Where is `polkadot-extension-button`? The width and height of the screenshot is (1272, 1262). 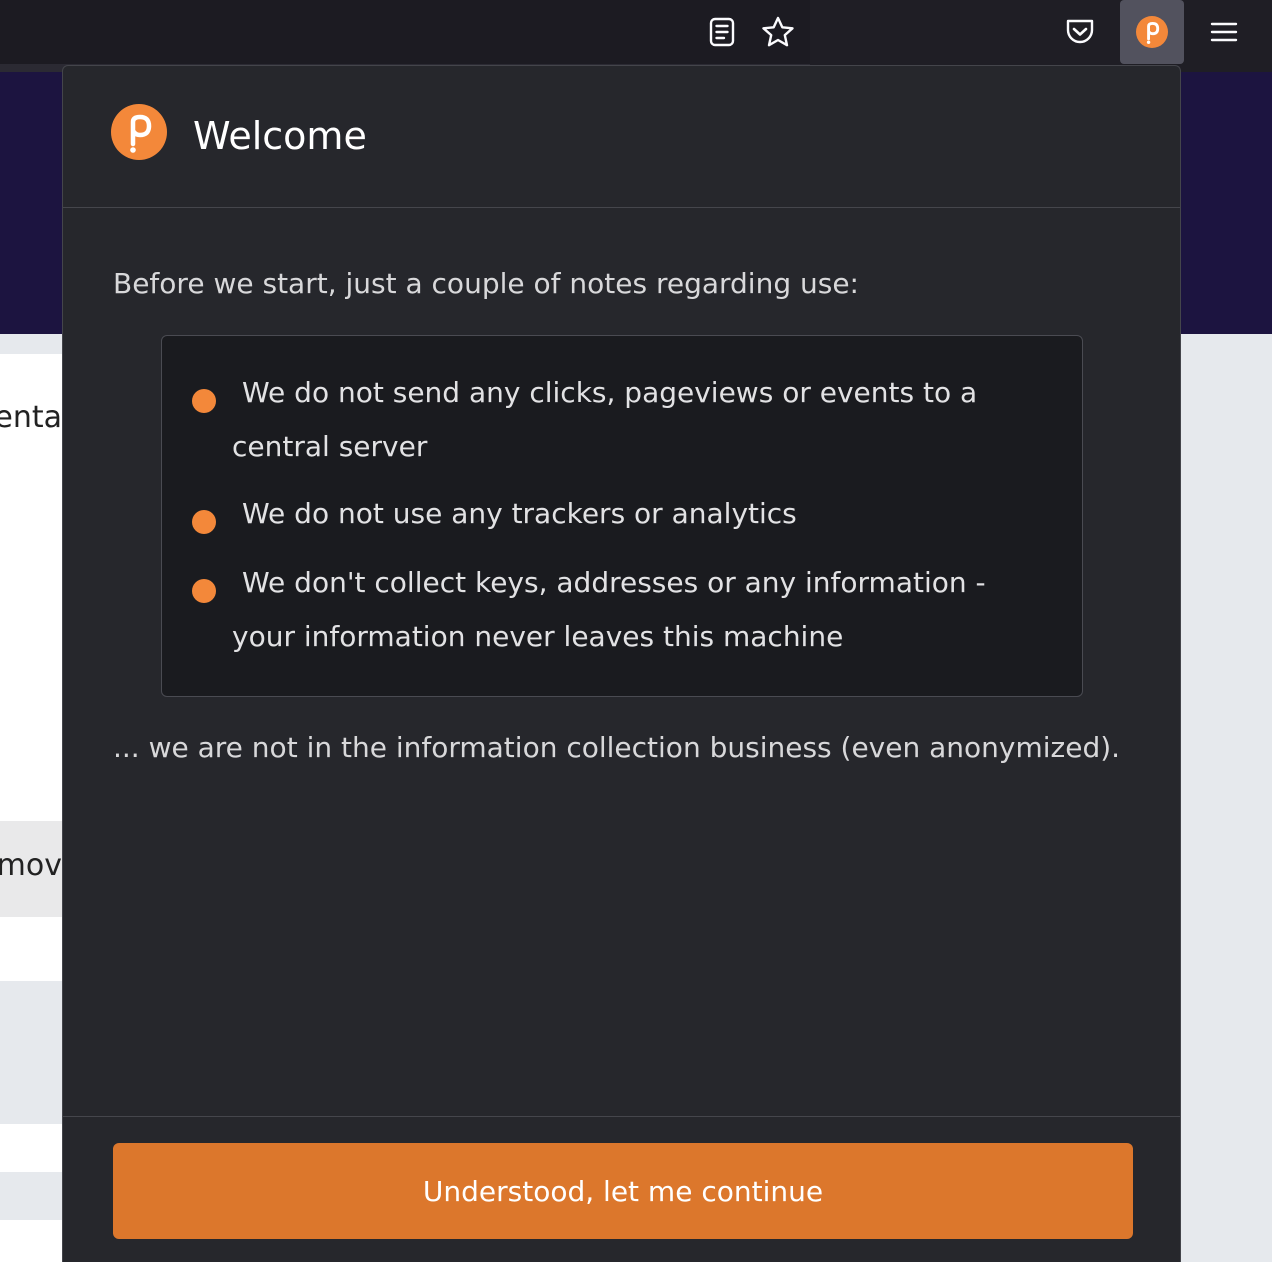
polkadot-extension-button is located at coordinates (1152, 32).